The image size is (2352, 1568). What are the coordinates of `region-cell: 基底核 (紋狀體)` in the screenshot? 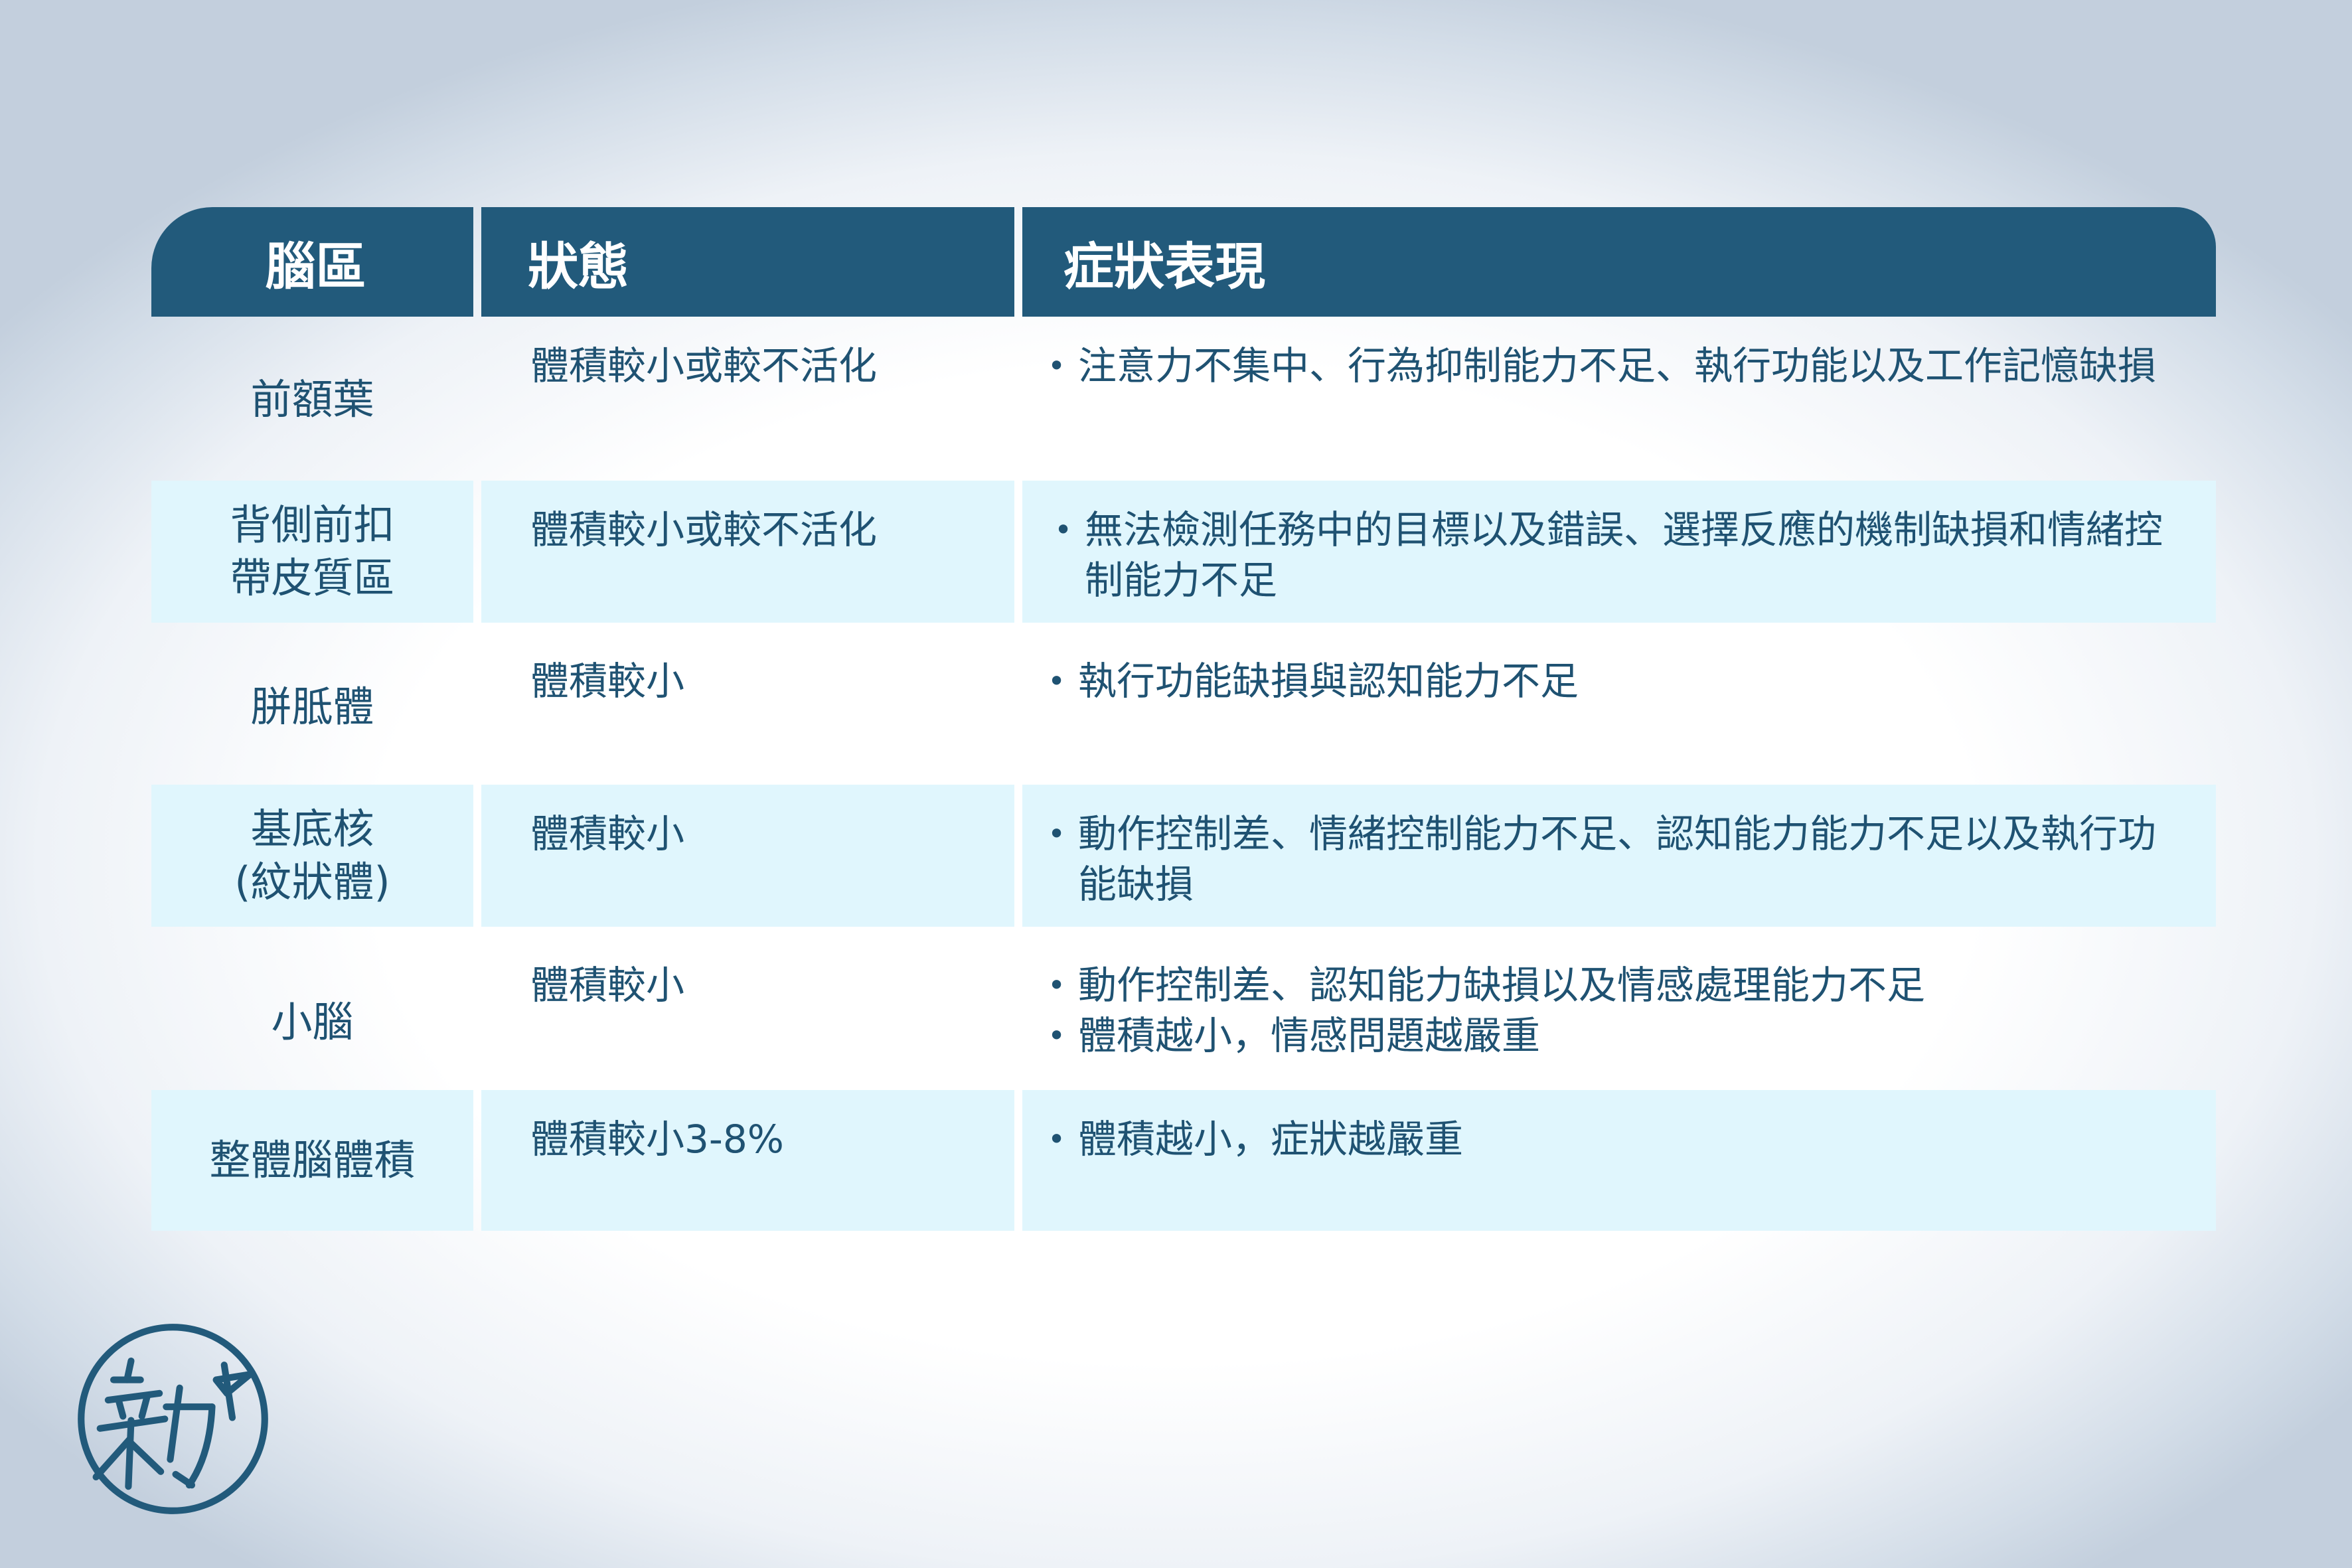 It's located at (312, 856).